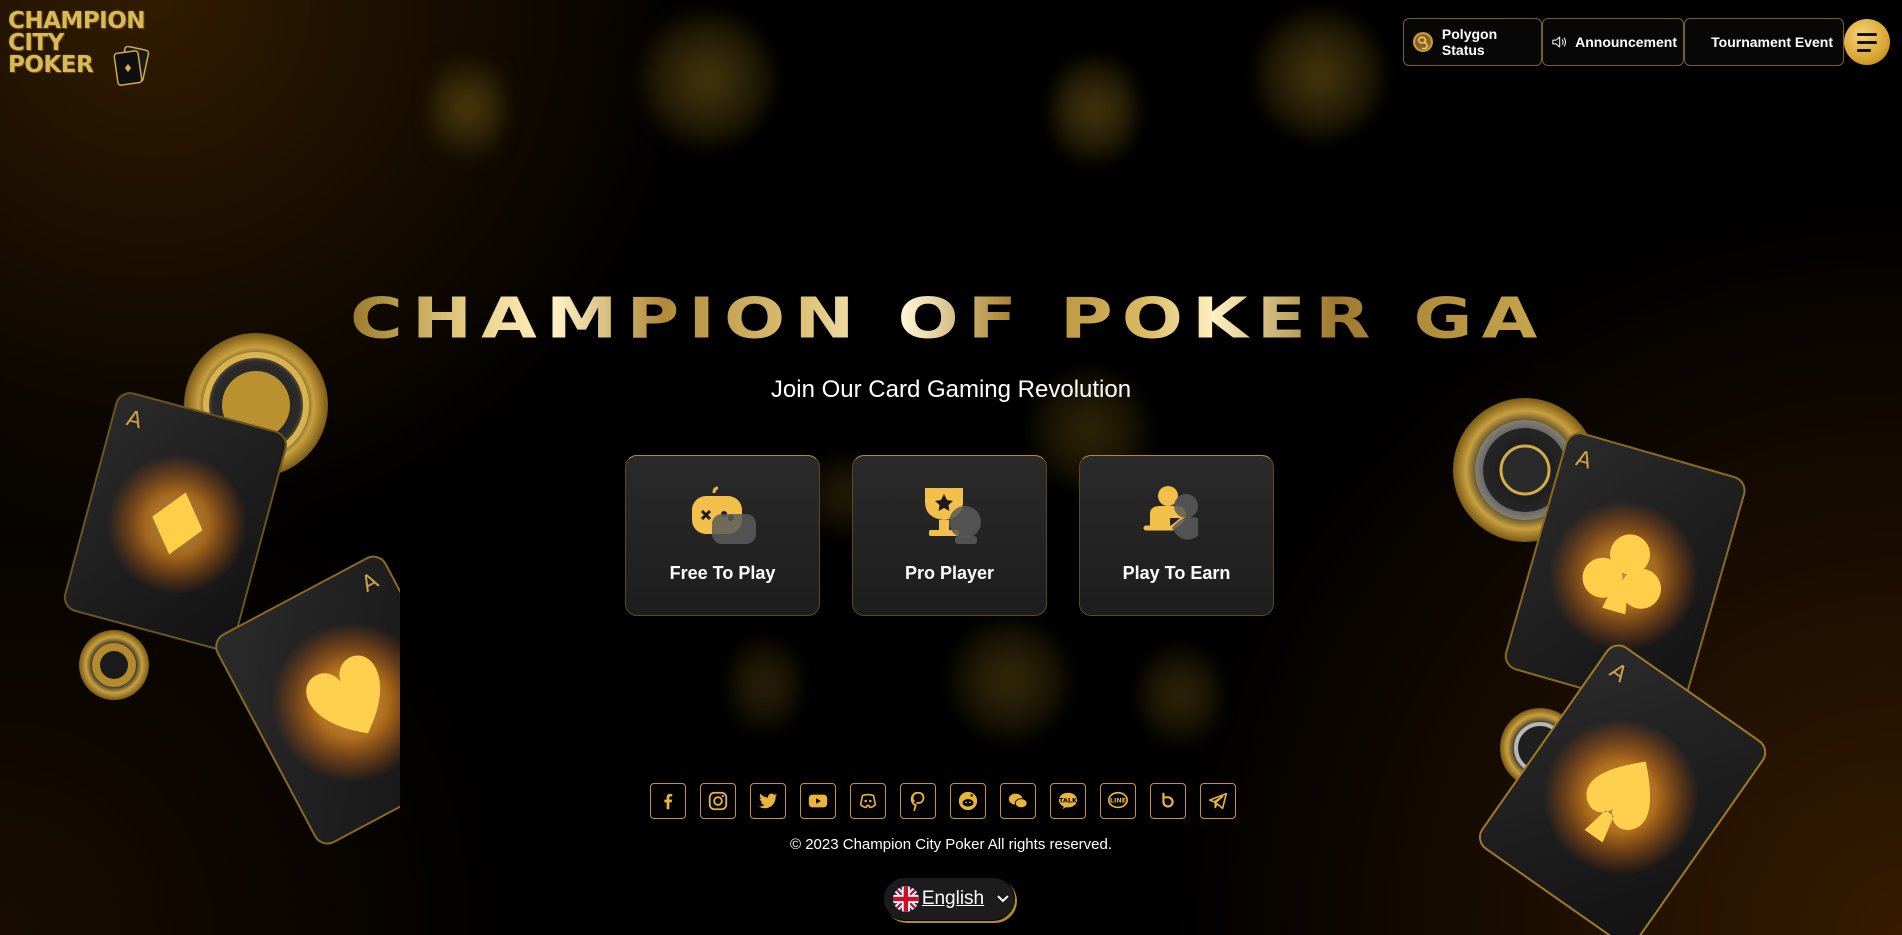  Describe the element at coordinates (1626, 42) in the screenshot. I see `announcement-label: Announcement` at that location.